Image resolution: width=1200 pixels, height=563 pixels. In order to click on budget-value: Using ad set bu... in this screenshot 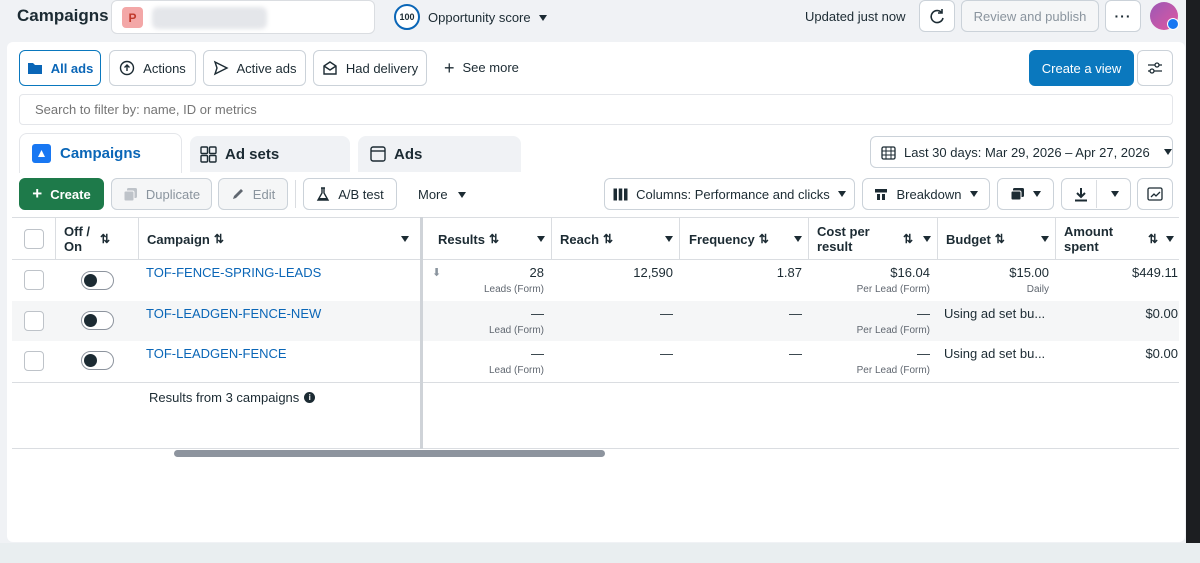, I will do `click(995, 313)`.